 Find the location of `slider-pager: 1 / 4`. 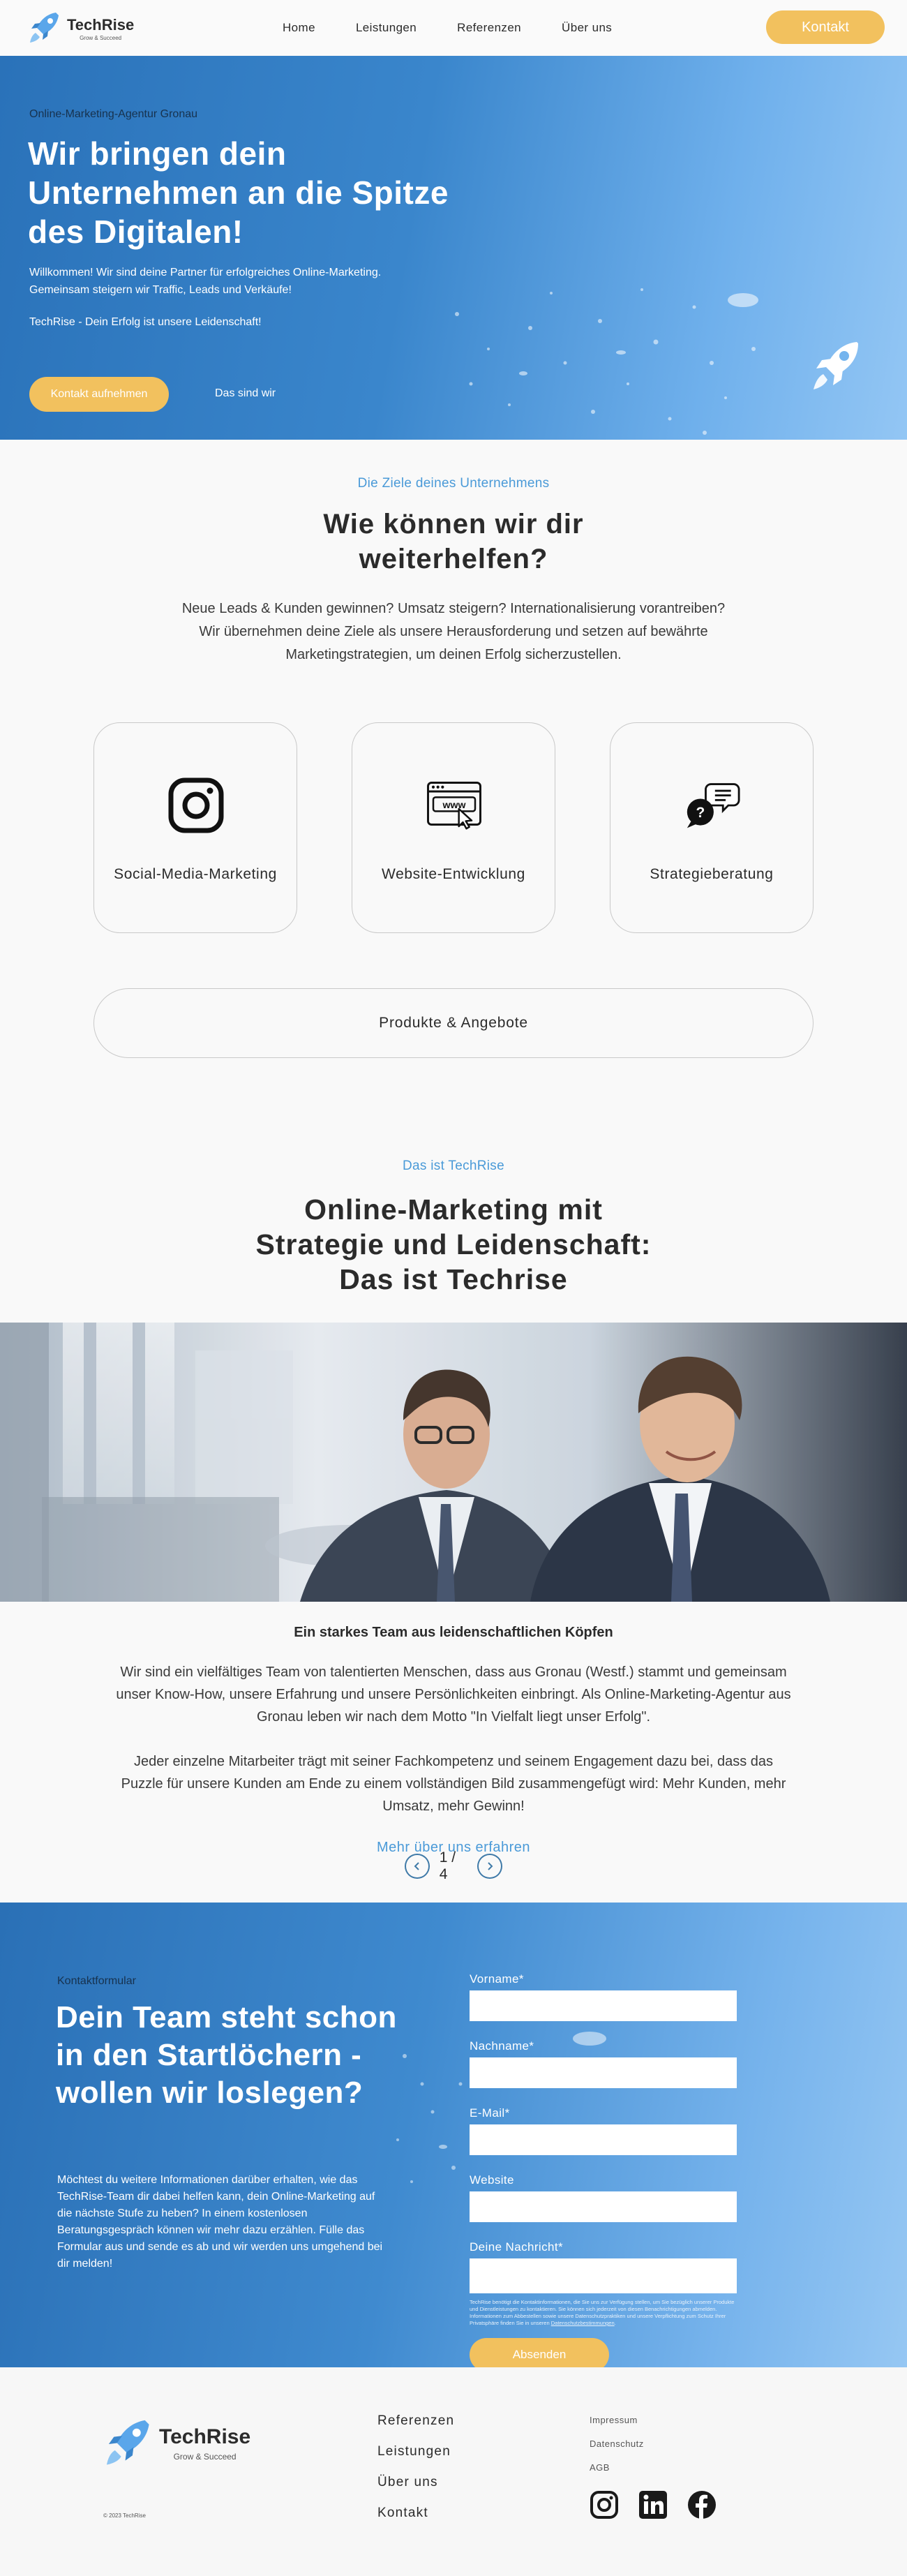

slider-pager: 1 / 4 is located at coordinates (453, 1866).